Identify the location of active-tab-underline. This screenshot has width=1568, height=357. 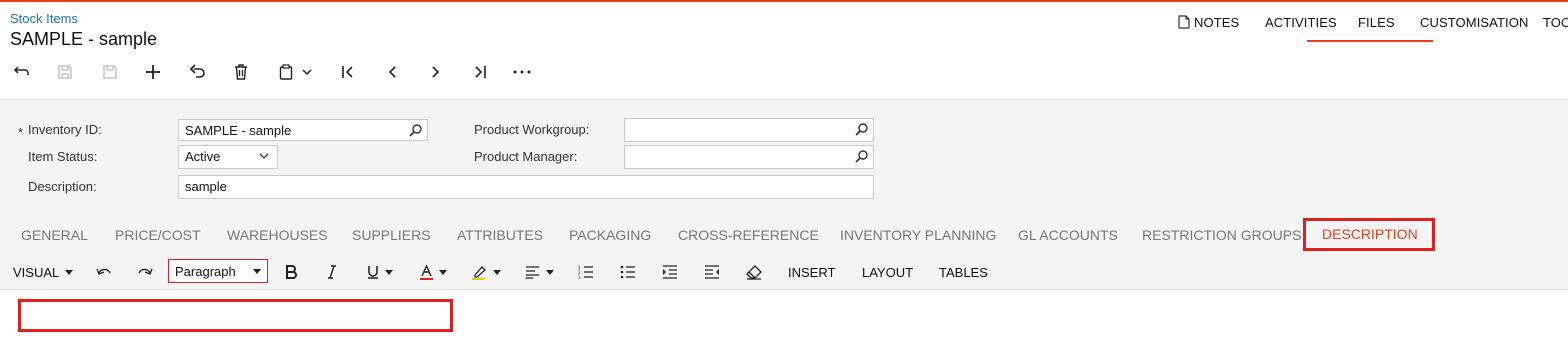
(1370, 41).